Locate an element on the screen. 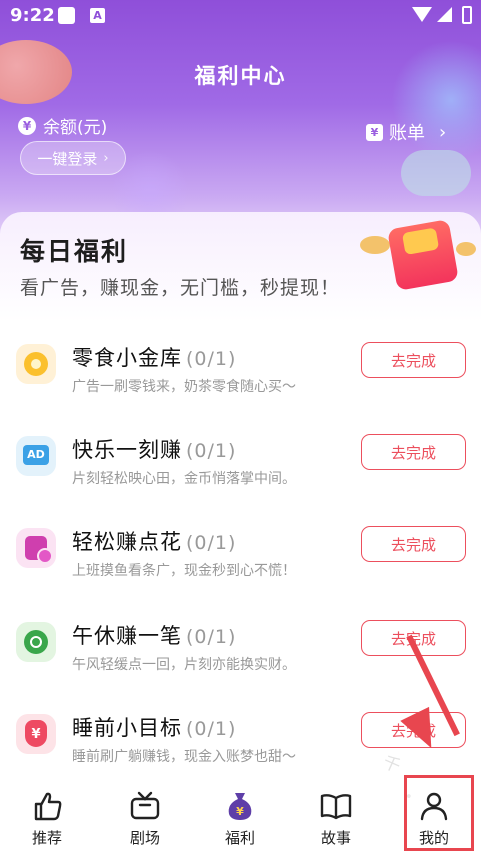 This screenshot has height=856, width=481. task-item: 零食小金库 (0/1) 广告一刷零钱来，奶茶零食随心买～ 去完成 is located at coordinates (240, 380).